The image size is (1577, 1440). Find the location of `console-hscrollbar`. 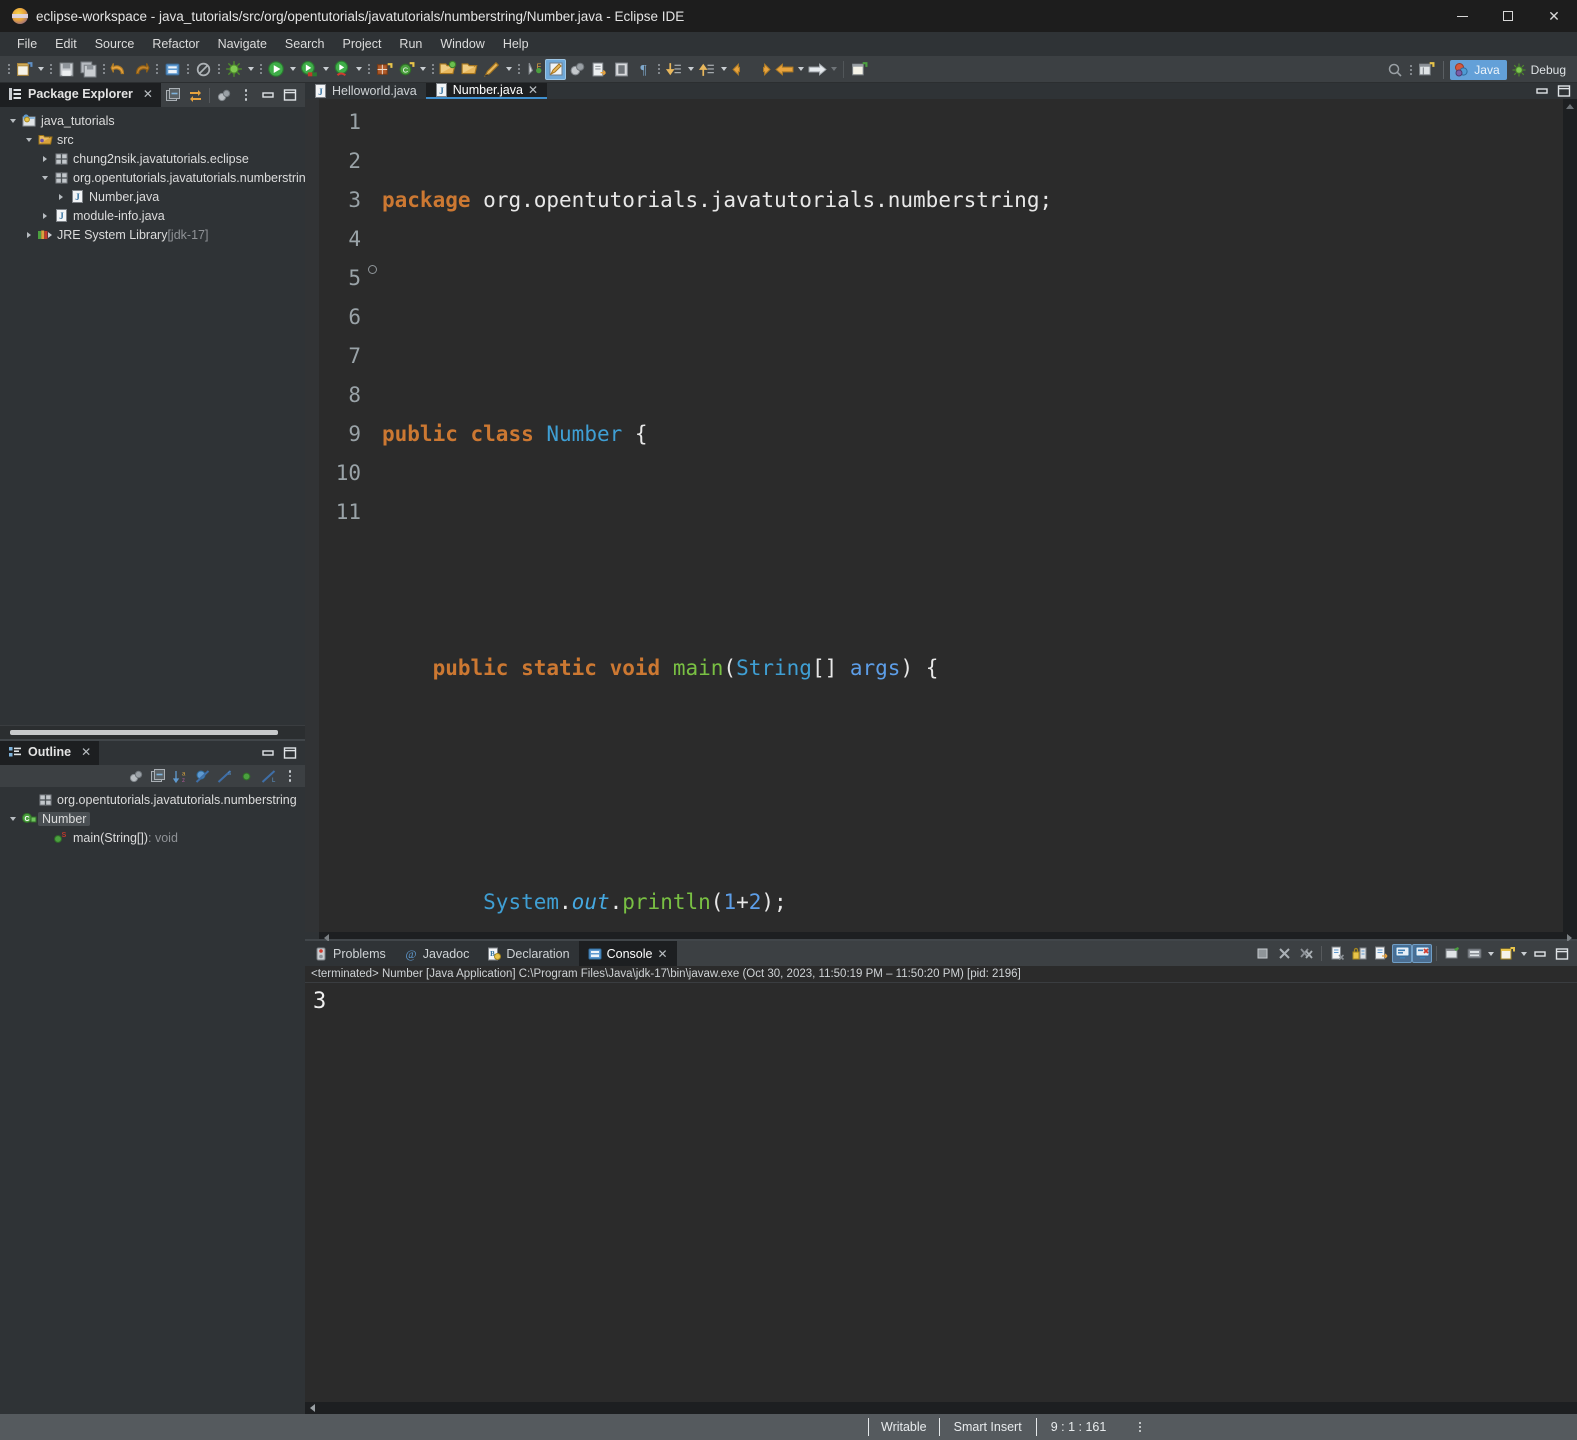

console-hscrollbar is located at coordinates (941, 1408).